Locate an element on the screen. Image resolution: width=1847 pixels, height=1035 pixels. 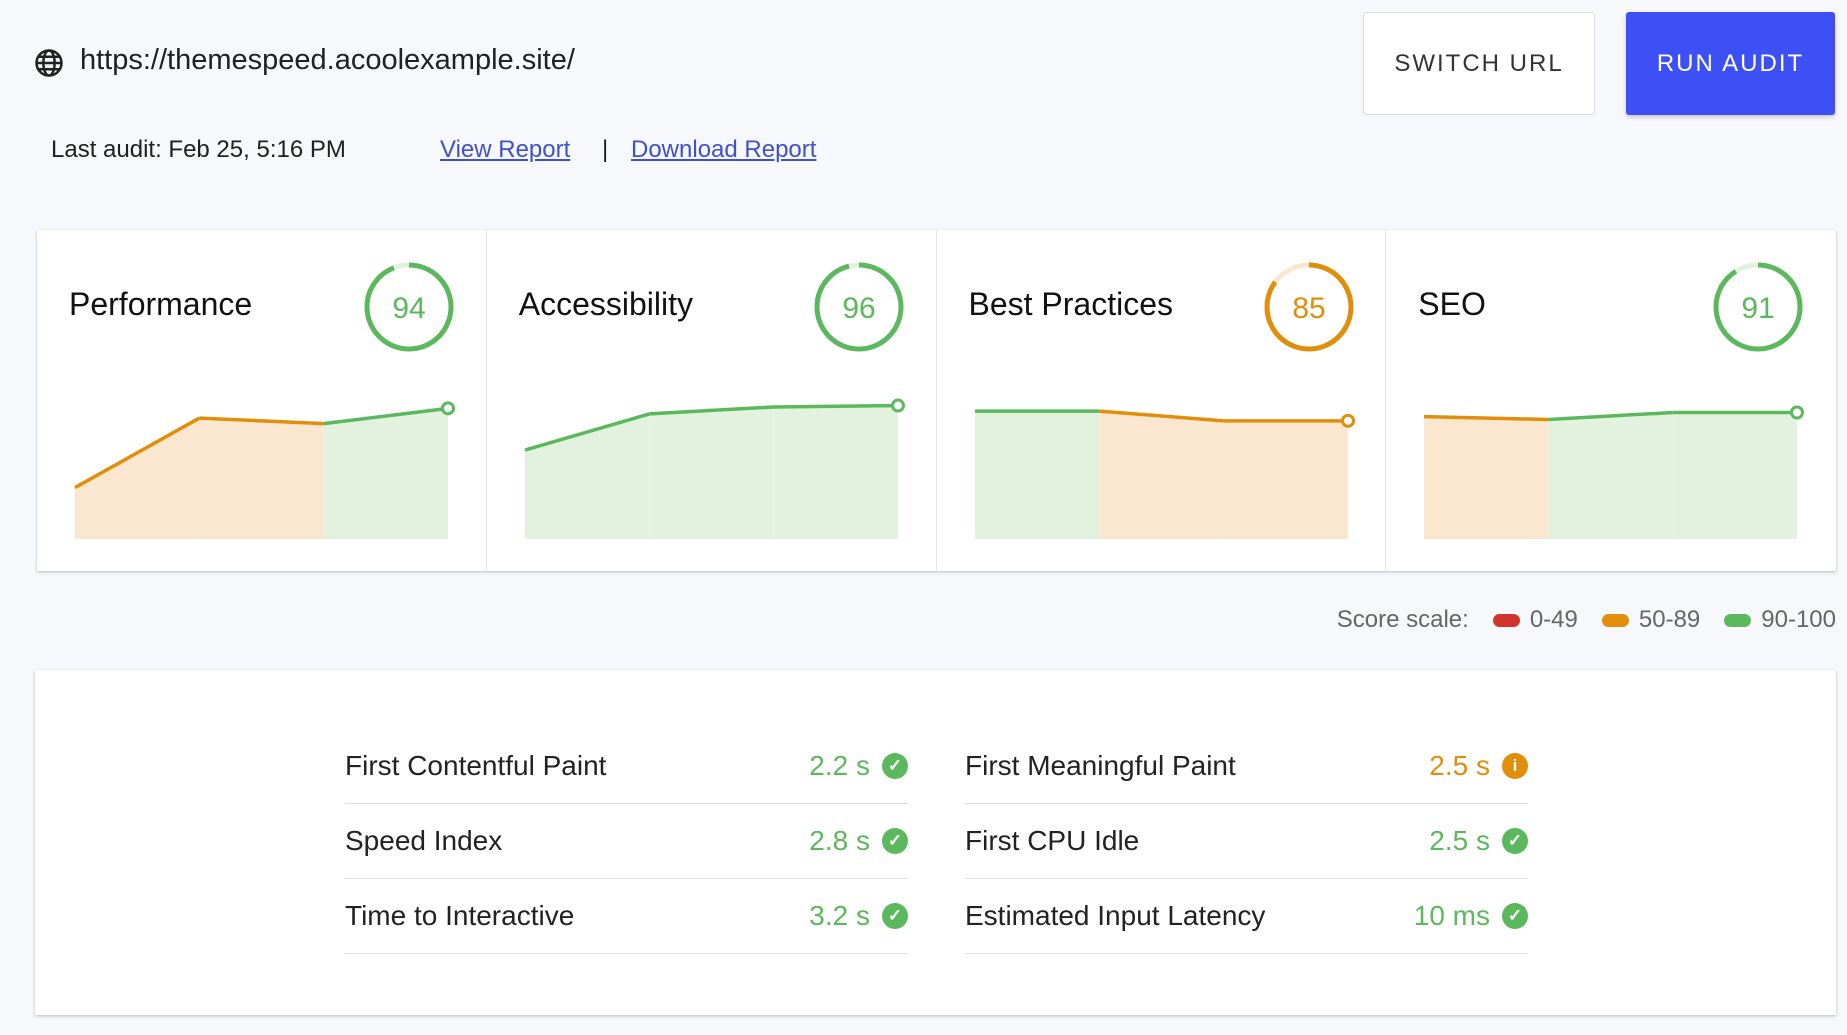
history-line-segment is located at coordinates (835, 406).